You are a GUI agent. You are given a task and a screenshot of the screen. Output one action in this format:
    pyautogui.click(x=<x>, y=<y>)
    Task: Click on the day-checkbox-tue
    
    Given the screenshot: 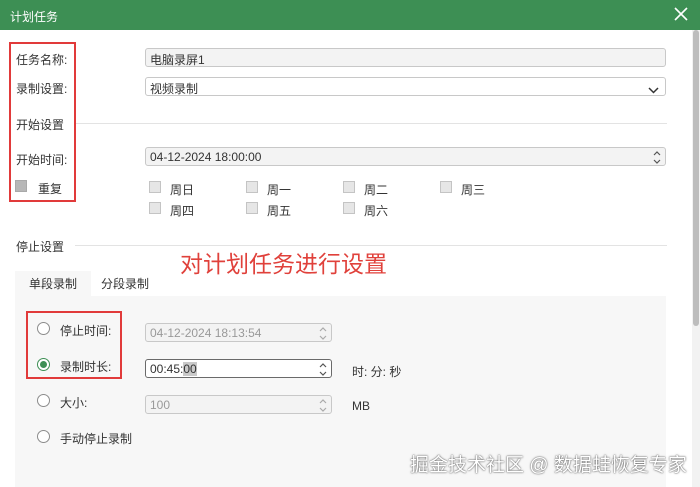 What is the action you would take?
    pyautogui.click(x=349, y=187)
    